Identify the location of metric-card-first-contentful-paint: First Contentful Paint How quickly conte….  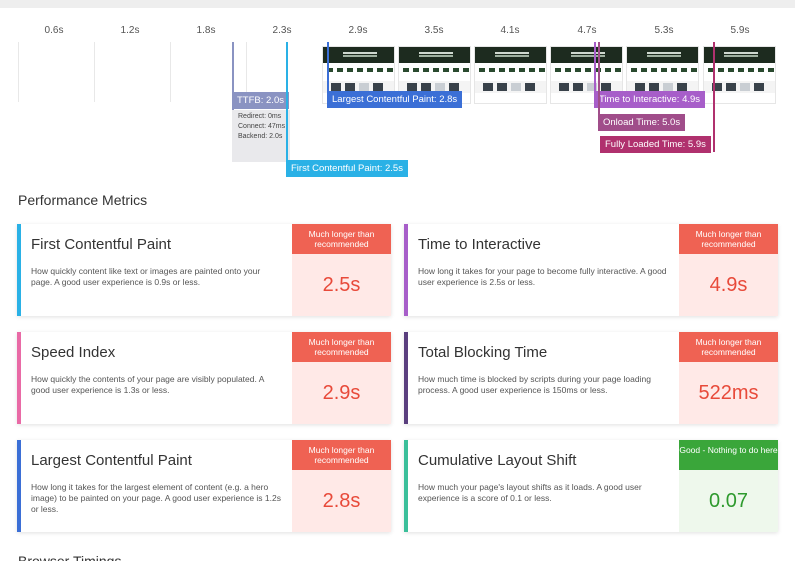
(204, 270).